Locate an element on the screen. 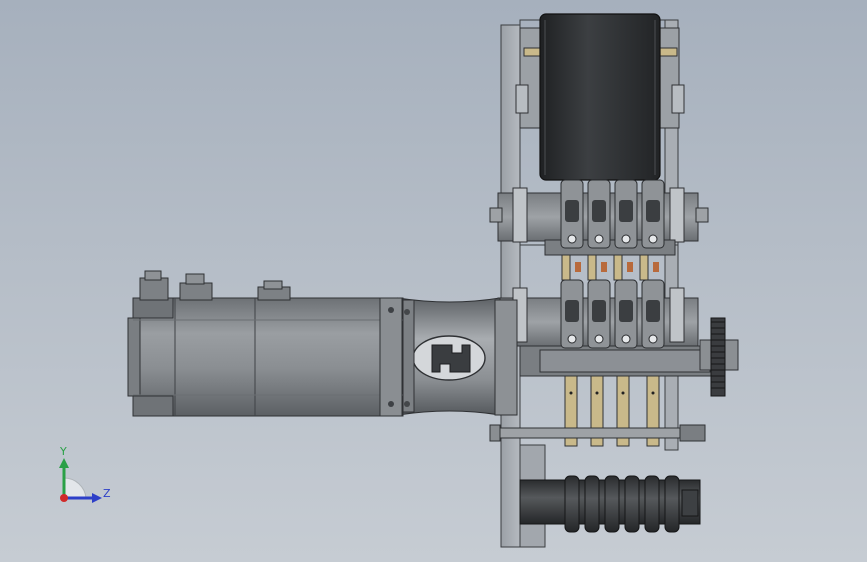 This screenshot has height=562, width=867. motor-connectors is located at coordinates (215, 285).